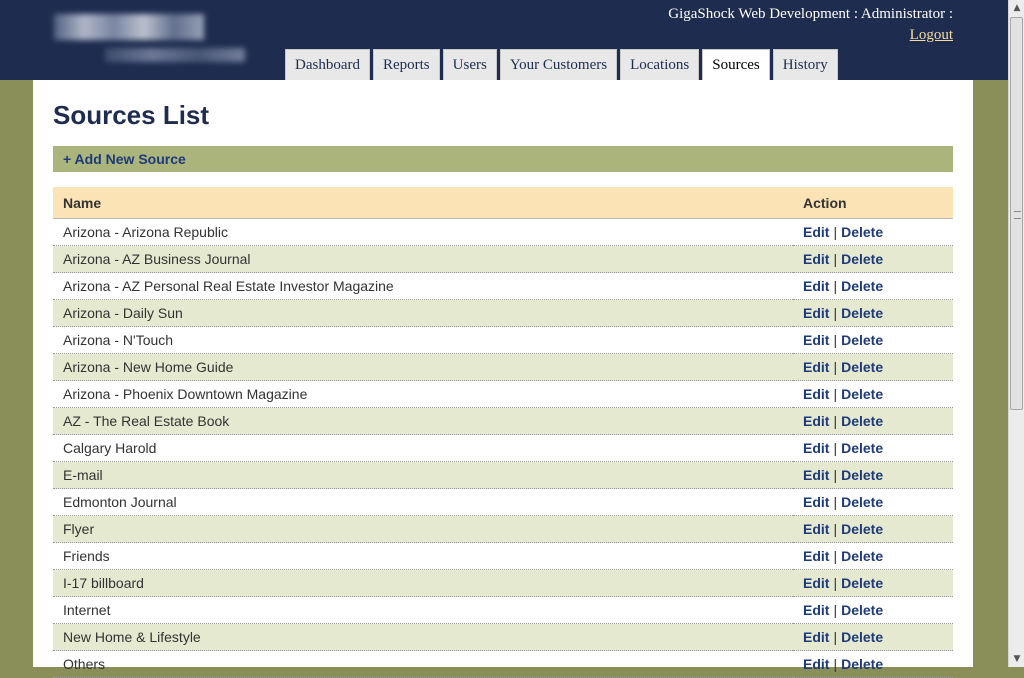  What do you see at coordinates (423, 556) in the screenshot?
I see `source-name: Friends` at bounding box center [423, 556].